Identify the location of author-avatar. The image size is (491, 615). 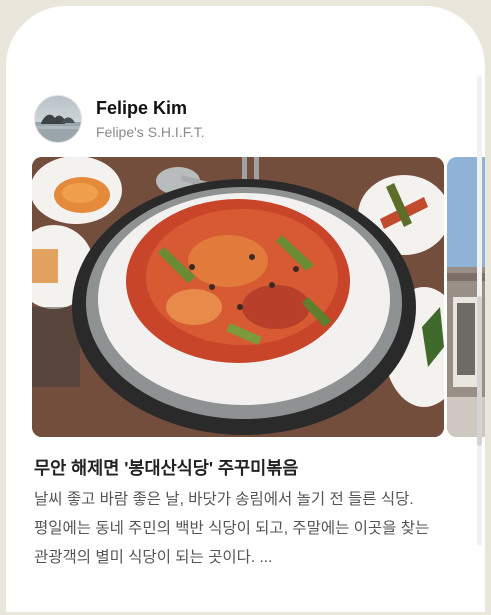
(58, 119).